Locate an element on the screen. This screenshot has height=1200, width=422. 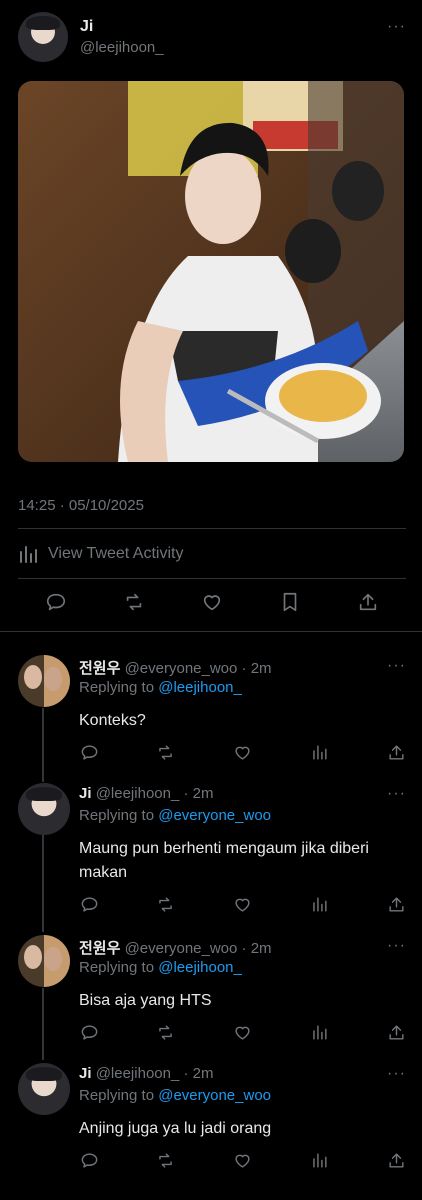
author-avatar is located at coordinates (43, 37).